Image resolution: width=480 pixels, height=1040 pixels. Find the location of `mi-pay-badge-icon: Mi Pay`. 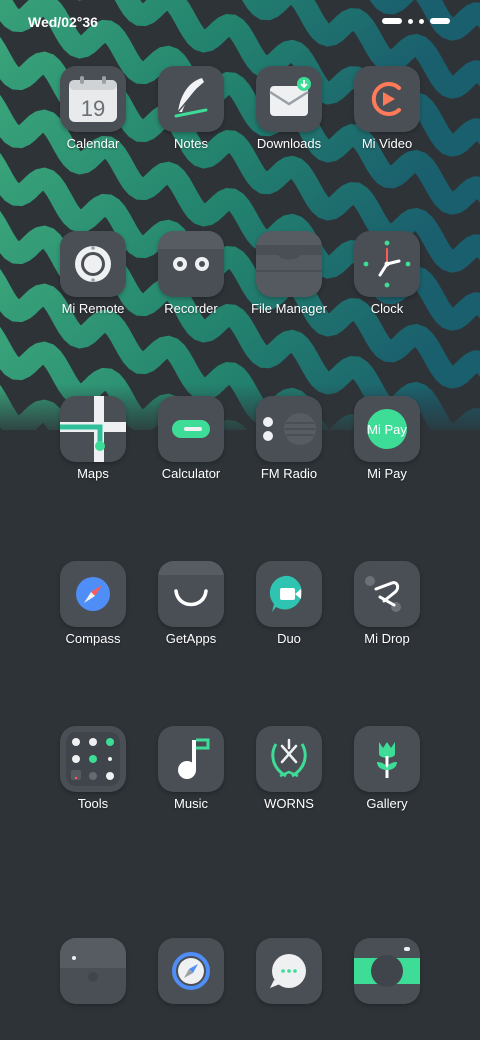

mi-pay-badge-icon: Mi Pay is located at coordinates (387, 429).